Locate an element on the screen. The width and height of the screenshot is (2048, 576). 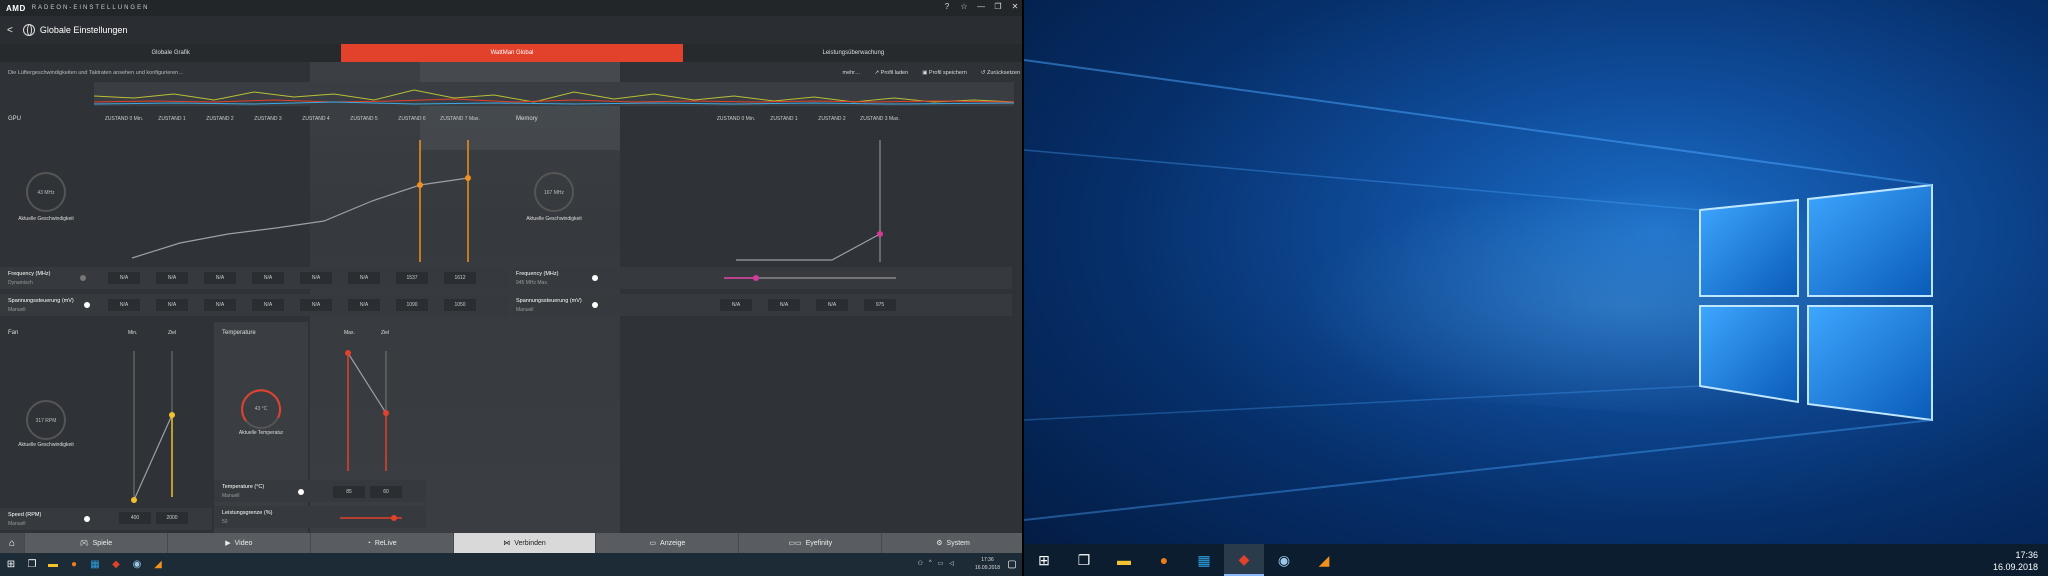
page-title: Globale Einstellungen is located at coordinates (83, 30).